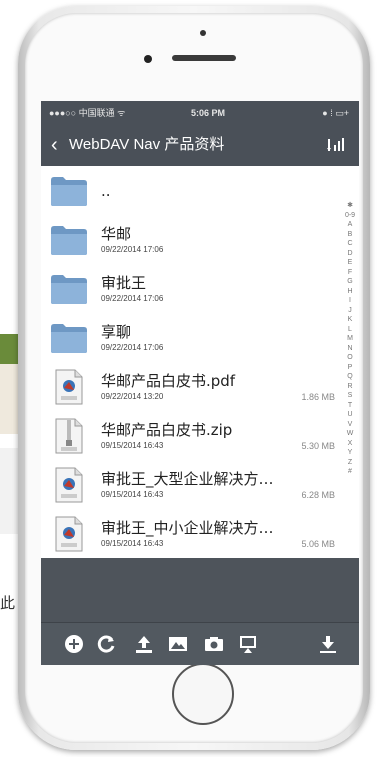 This screenshot has height=757, width=377. I want to click on index-letter: G, so click(350, 282).